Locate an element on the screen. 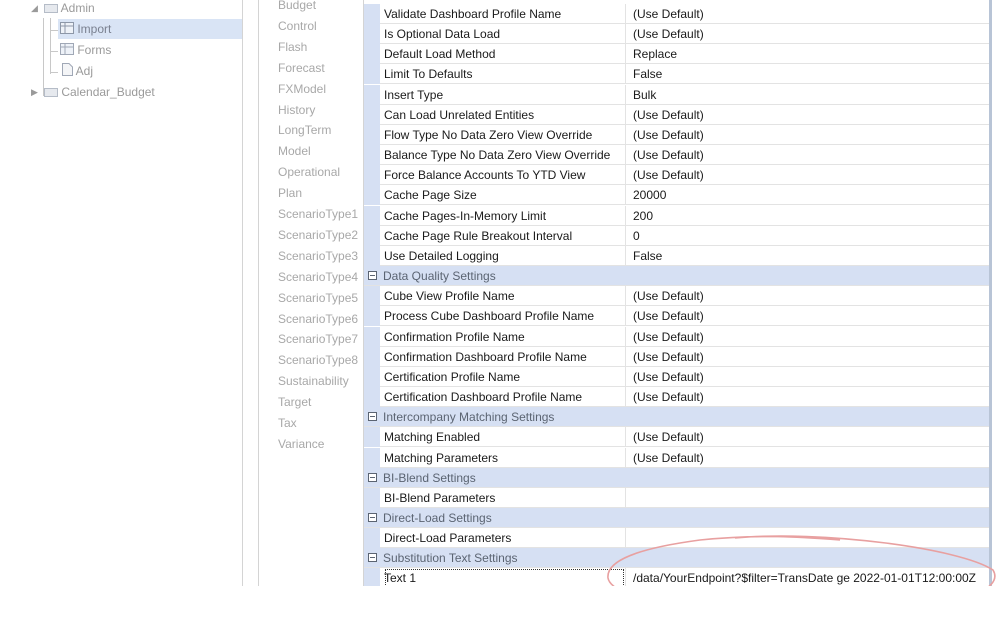 The height and width of the screenshot is (618, 999). annotation-circle is located at coordinates (801, 574).